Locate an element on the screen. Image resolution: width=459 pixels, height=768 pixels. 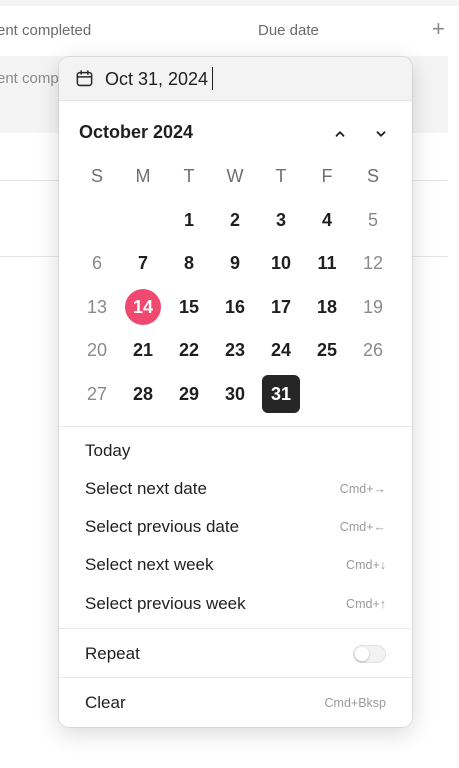
calendar-day: 17 is located at coordinates (281, 307).